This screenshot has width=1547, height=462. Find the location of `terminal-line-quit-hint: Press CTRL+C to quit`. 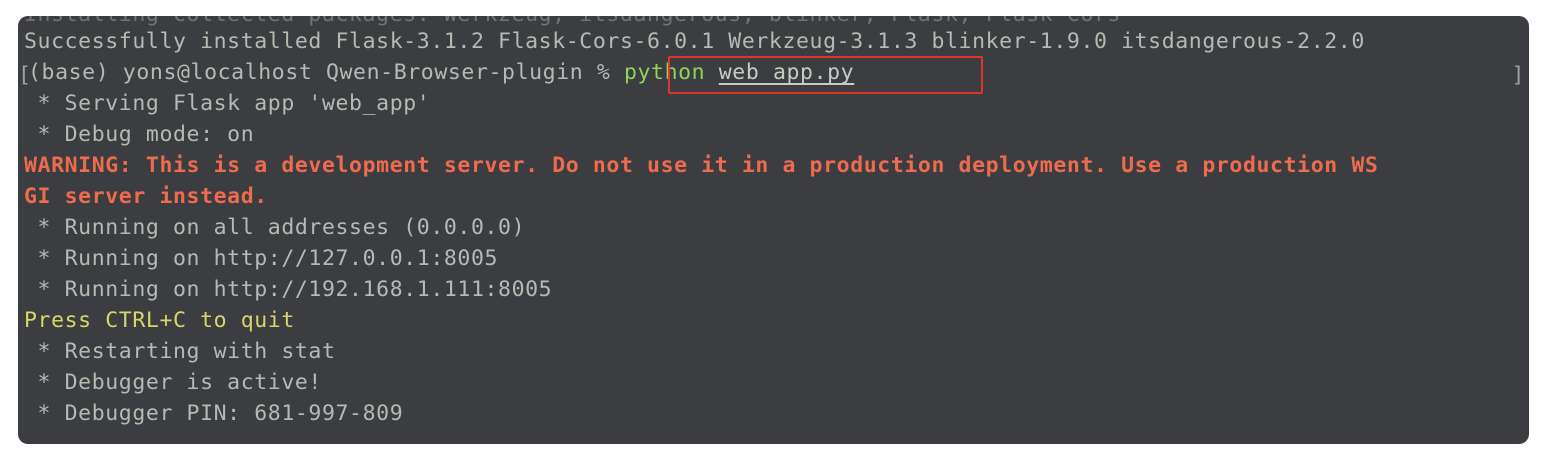

terminal-line-quit-hint: Press CTRL+C to quit is located at coordinates (159, 320).